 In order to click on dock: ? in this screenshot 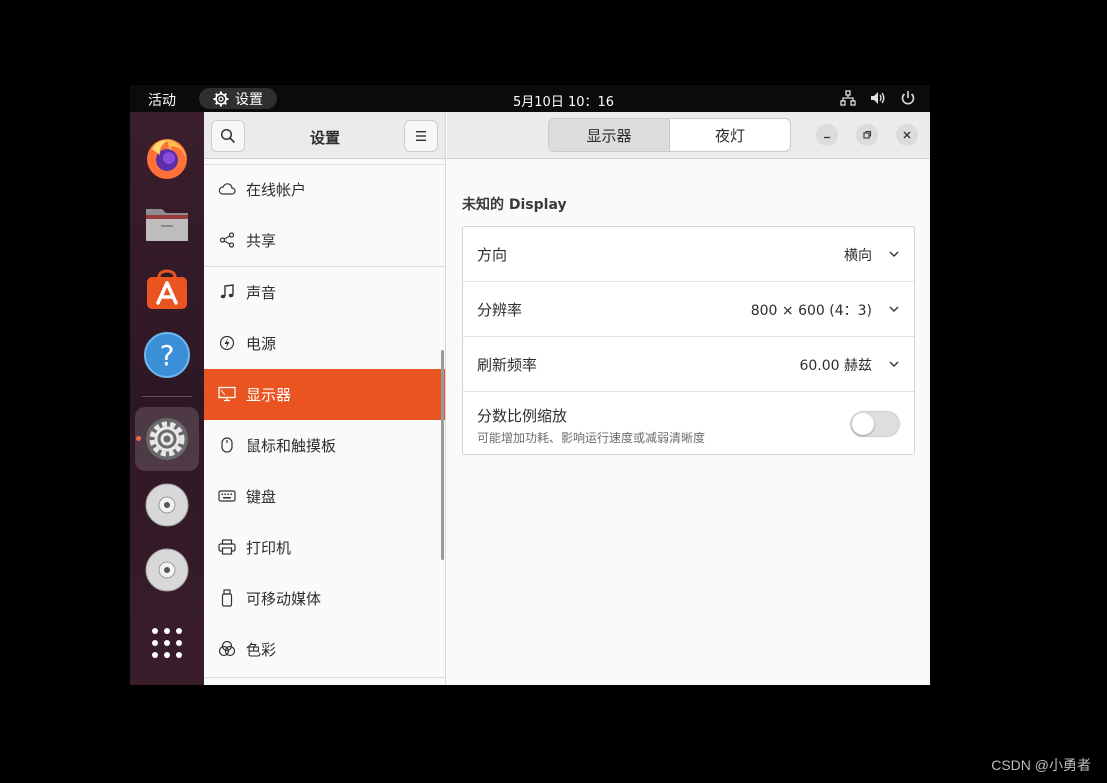, I will do `click(167, 398)`.